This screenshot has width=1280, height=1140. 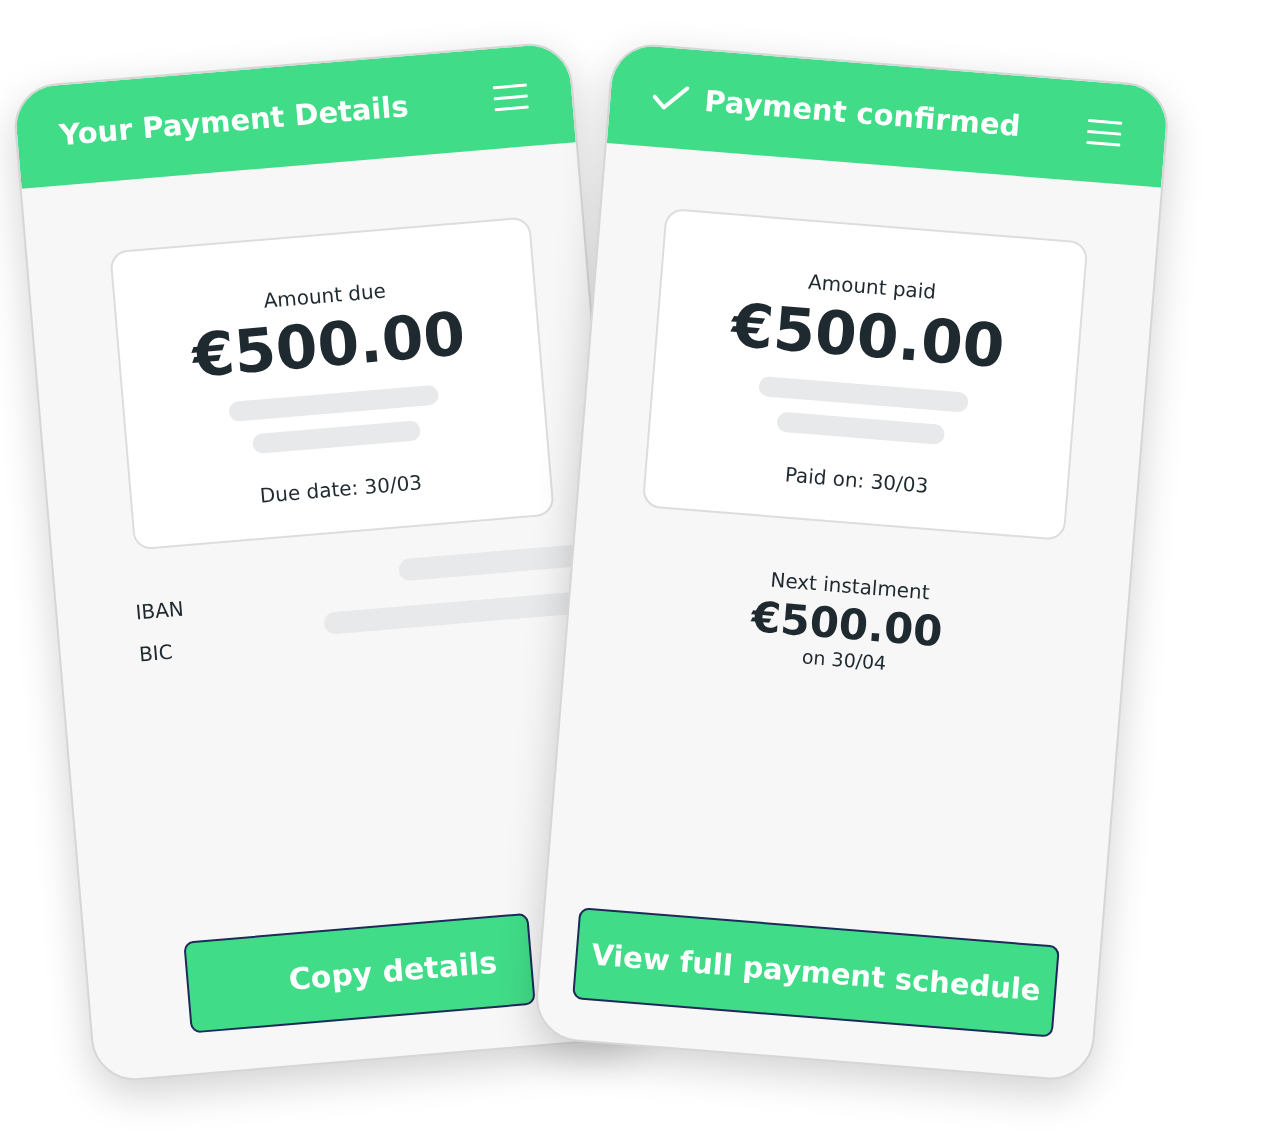 What do you see at coordinates (863, 114) in the screenshot?
I see `screen-title: Payment confirmed` at bounding box center [863, 114].